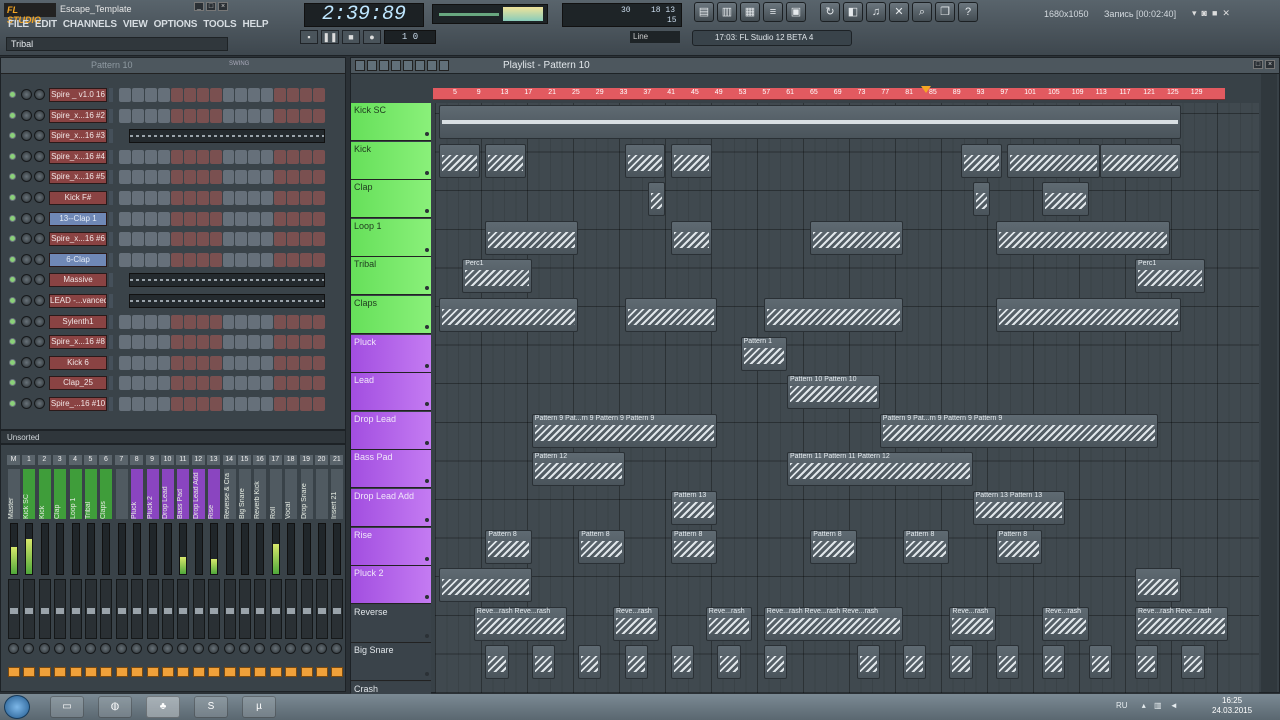 The width and height of the screenshot is (1280, 720). What do you see at coordinates (223, 6) in the screenshot?
I see `close-icon: ×` at bounding box center [223, 6].